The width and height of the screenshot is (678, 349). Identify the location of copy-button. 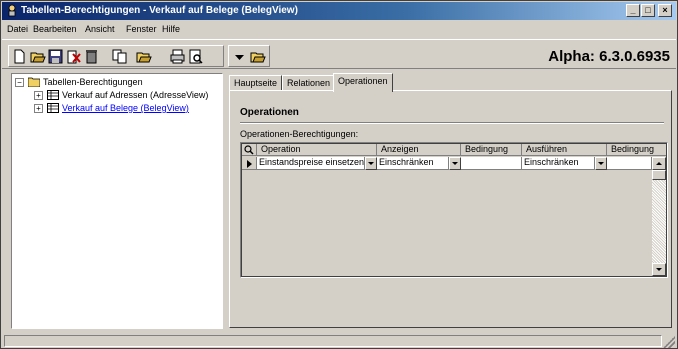
(119, 56).